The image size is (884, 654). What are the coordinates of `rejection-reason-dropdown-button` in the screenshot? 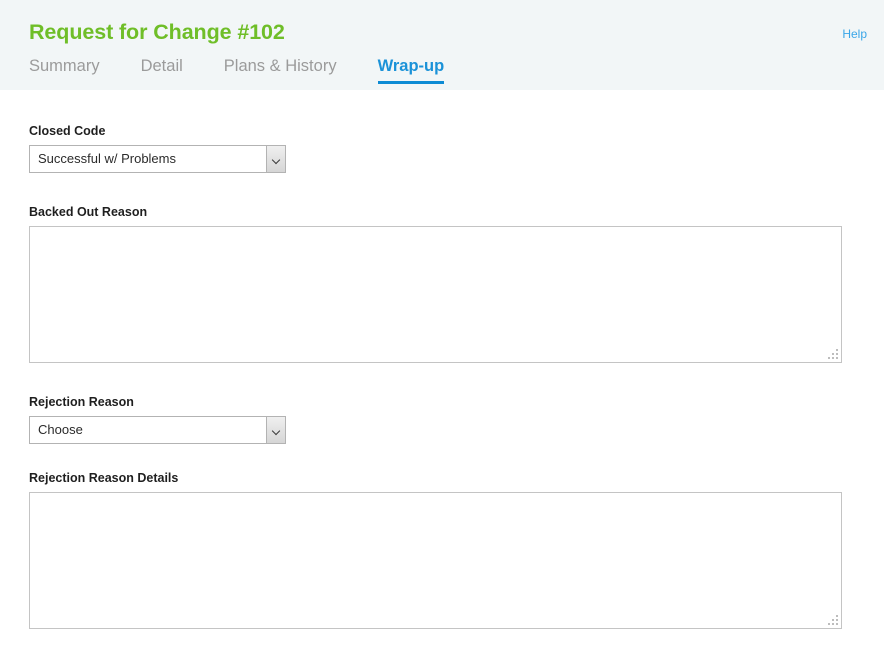 It's located at (275, 430).